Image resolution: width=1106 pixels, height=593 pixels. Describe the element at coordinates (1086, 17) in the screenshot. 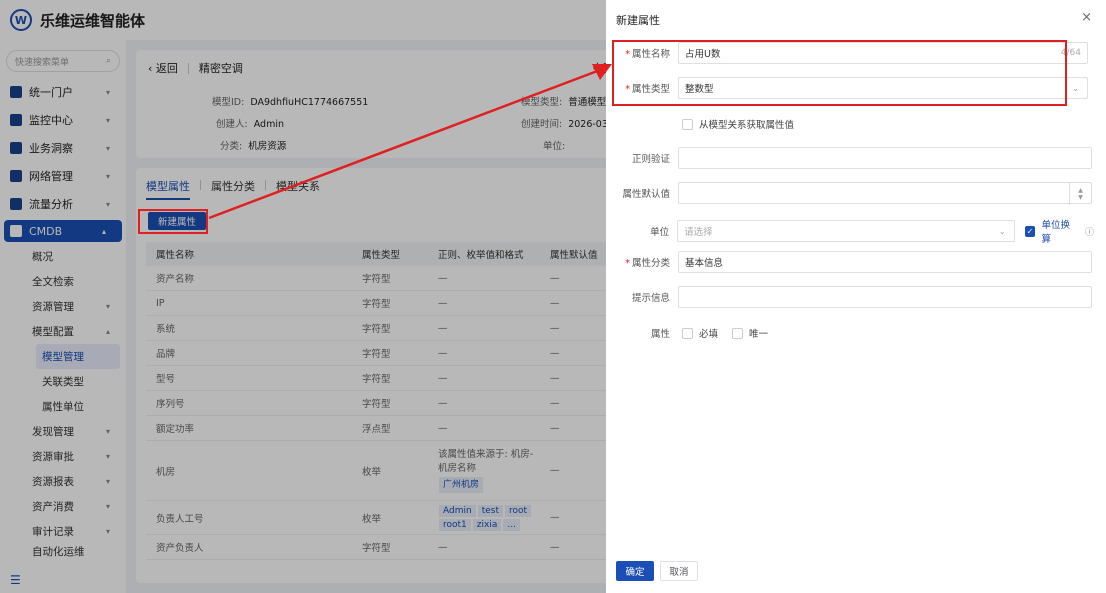

I see `close-icon: ×` at that location.